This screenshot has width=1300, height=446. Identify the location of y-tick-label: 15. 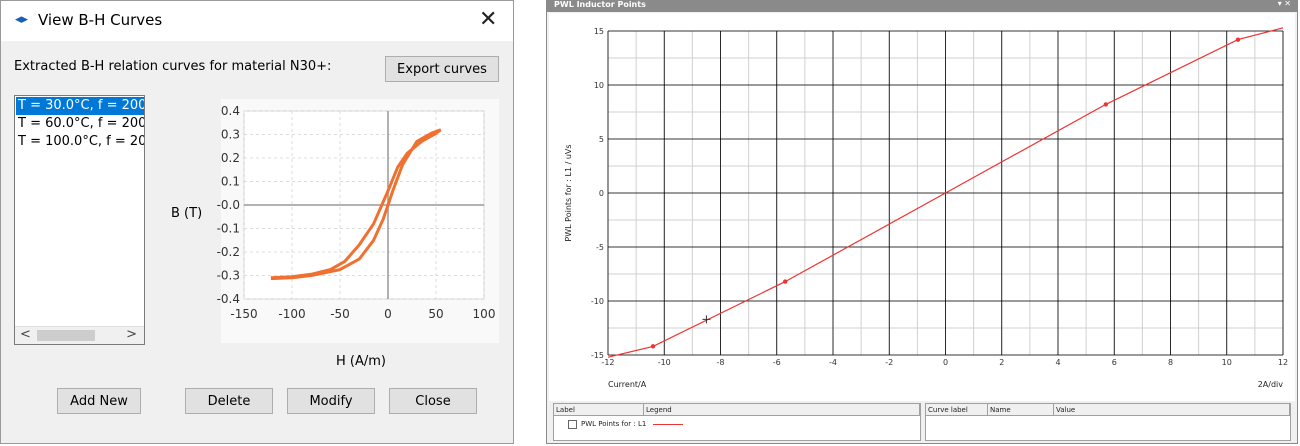
(599, 31).